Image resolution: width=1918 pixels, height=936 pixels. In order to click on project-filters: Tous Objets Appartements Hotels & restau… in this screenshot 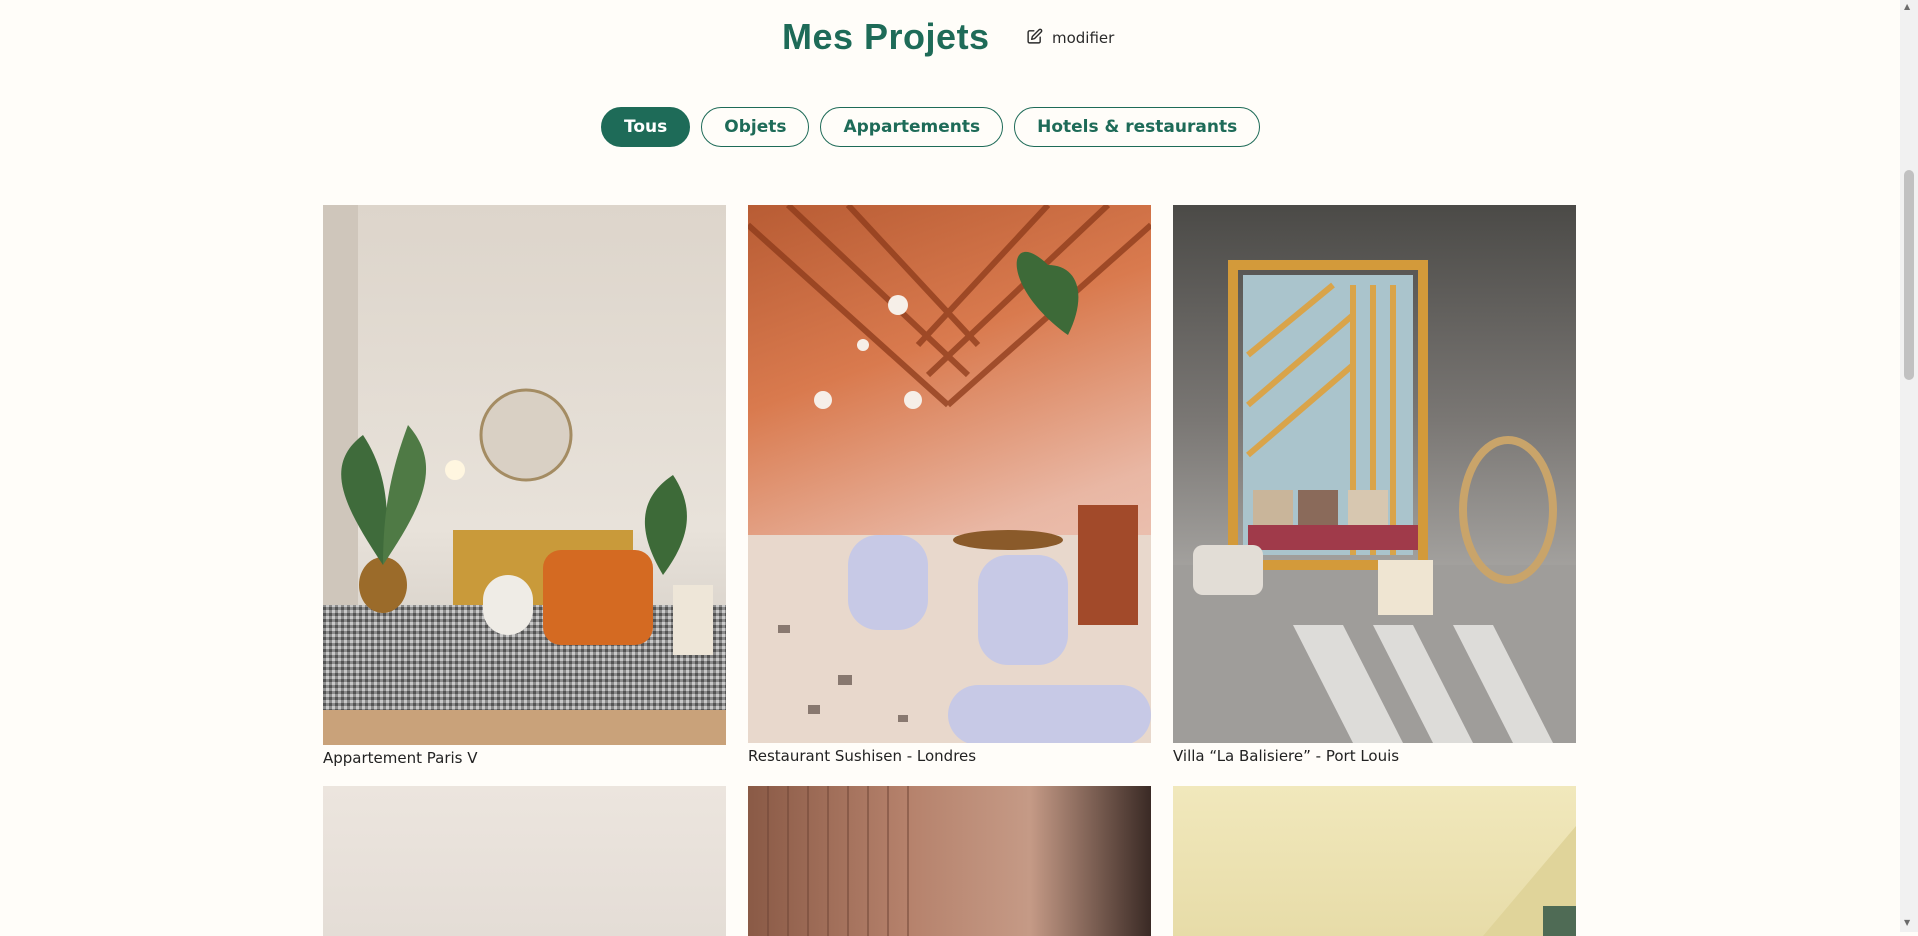, I will do `click(931, 127)`.